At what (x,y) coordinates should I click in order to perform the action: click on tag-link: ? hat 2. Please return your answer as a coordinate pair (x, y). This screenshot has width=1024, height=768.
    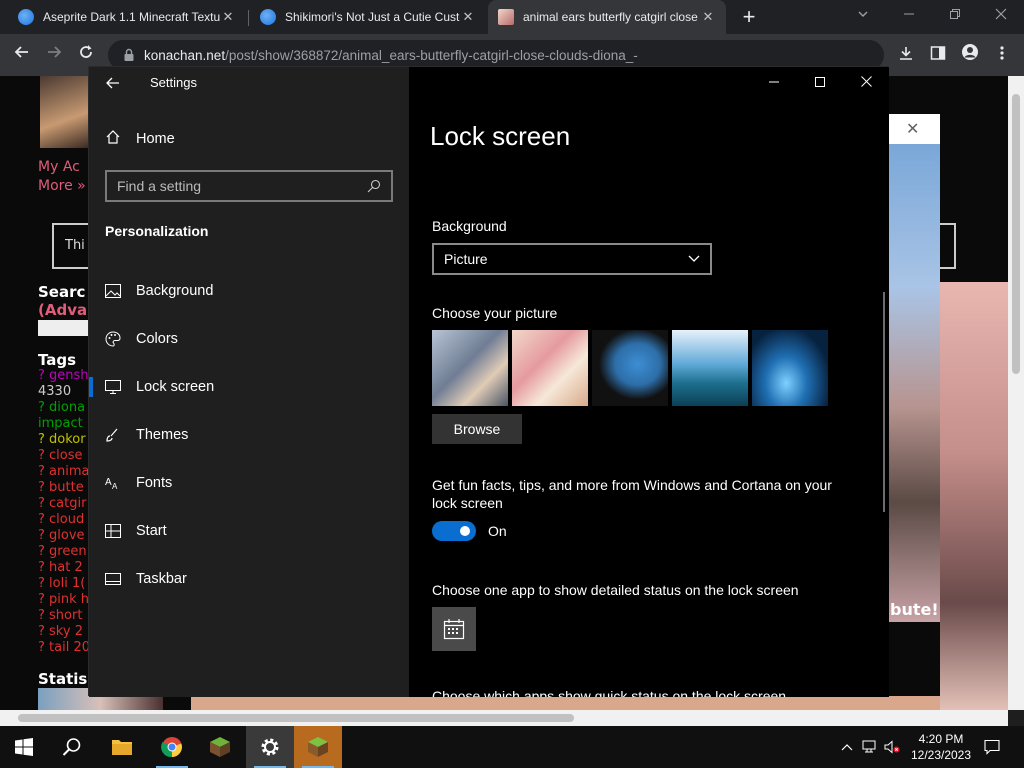
    Looking at the image, I should click on (60, 567).